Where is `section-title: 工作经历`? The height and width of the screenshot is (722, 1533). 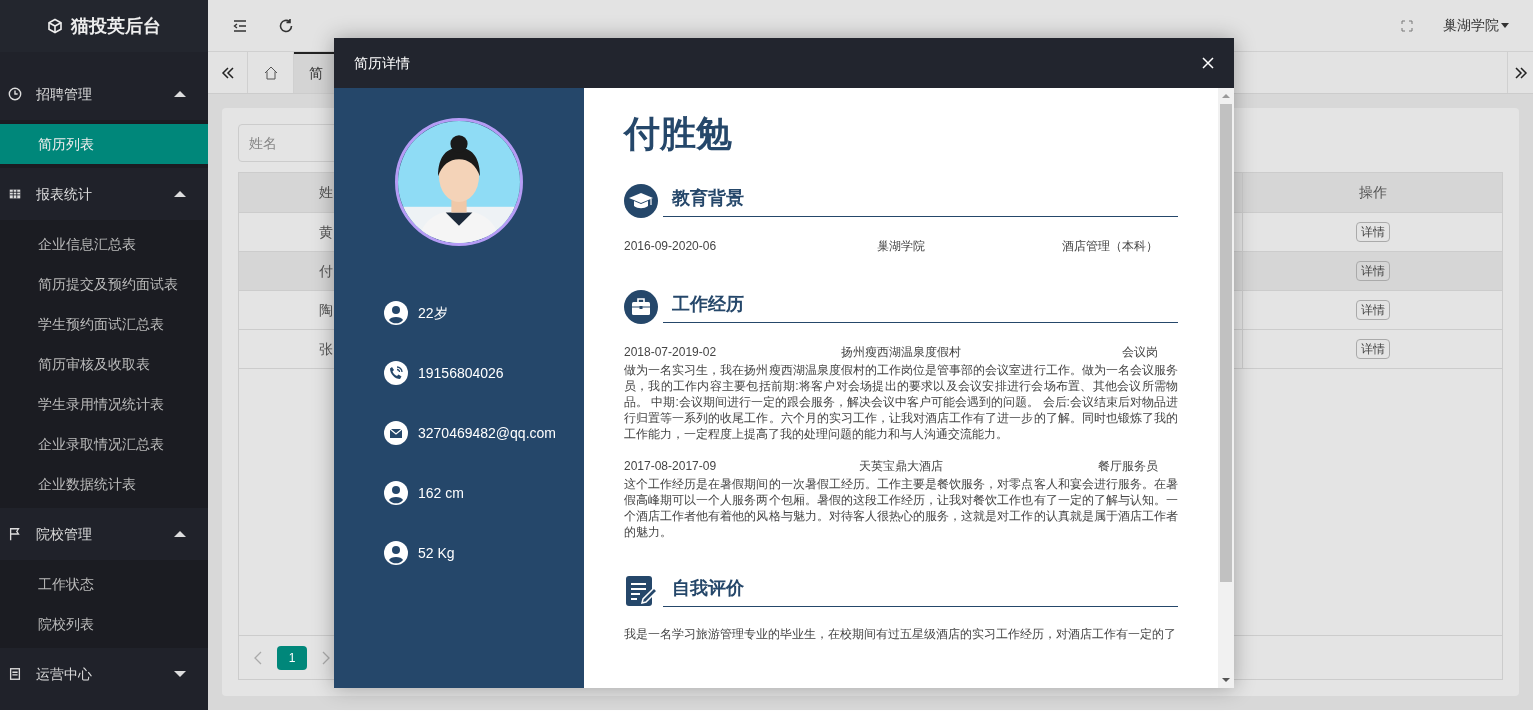
section-title: 工作经历 is located at coordinates (708, 304).